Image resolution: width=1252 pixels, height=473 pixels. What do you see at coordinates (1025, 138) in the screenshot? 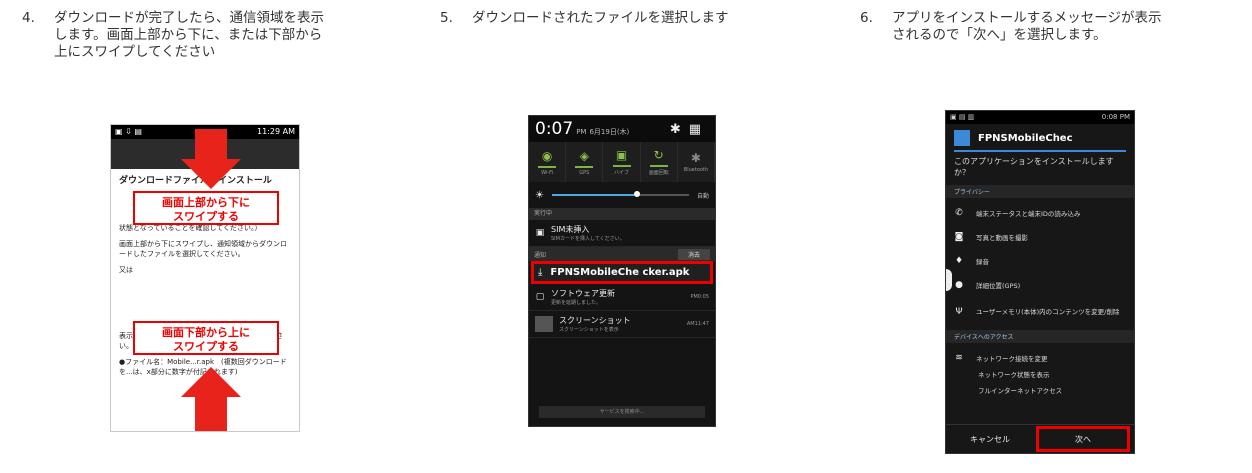
I see `app-name: FPNSMobileChec` at bounding box center [1025, 138].